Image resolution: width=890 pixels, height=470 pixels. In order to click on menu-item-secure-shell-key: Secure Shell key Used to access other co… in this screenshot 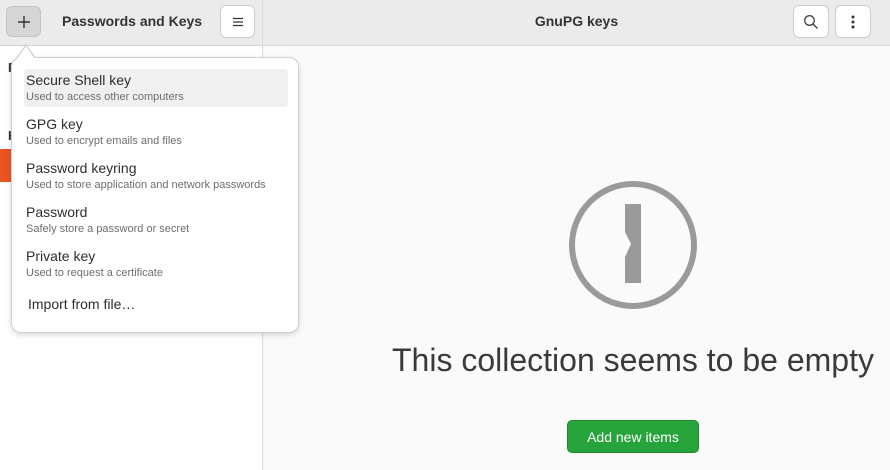, I will do `click(156, 88)`.